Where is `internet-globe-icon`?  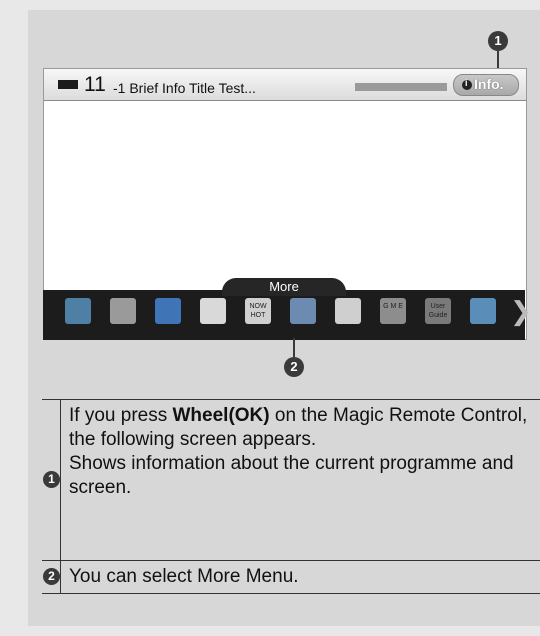 internet-globe-icon is located at coordinates (168, 311).